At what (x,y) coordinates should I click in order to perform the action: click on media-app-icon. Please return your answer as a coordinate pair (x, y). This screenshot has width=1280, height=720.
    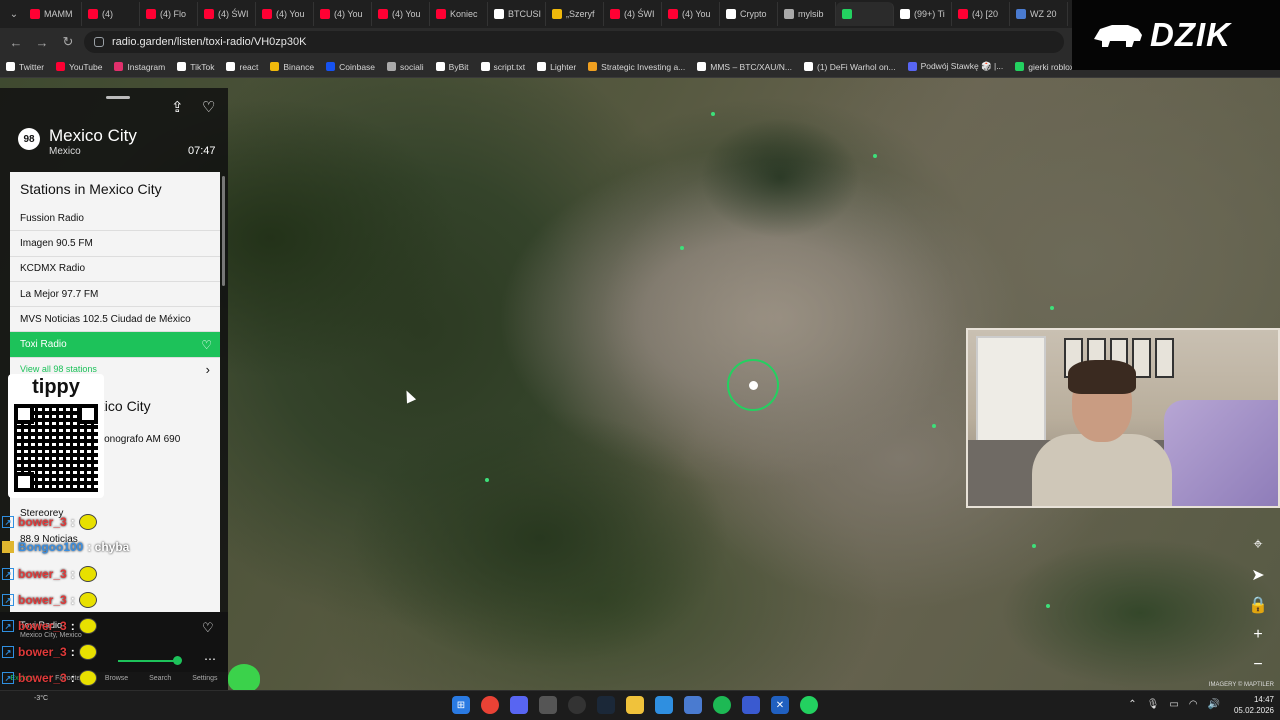
    Looking at the image, I should click on (751, 705).